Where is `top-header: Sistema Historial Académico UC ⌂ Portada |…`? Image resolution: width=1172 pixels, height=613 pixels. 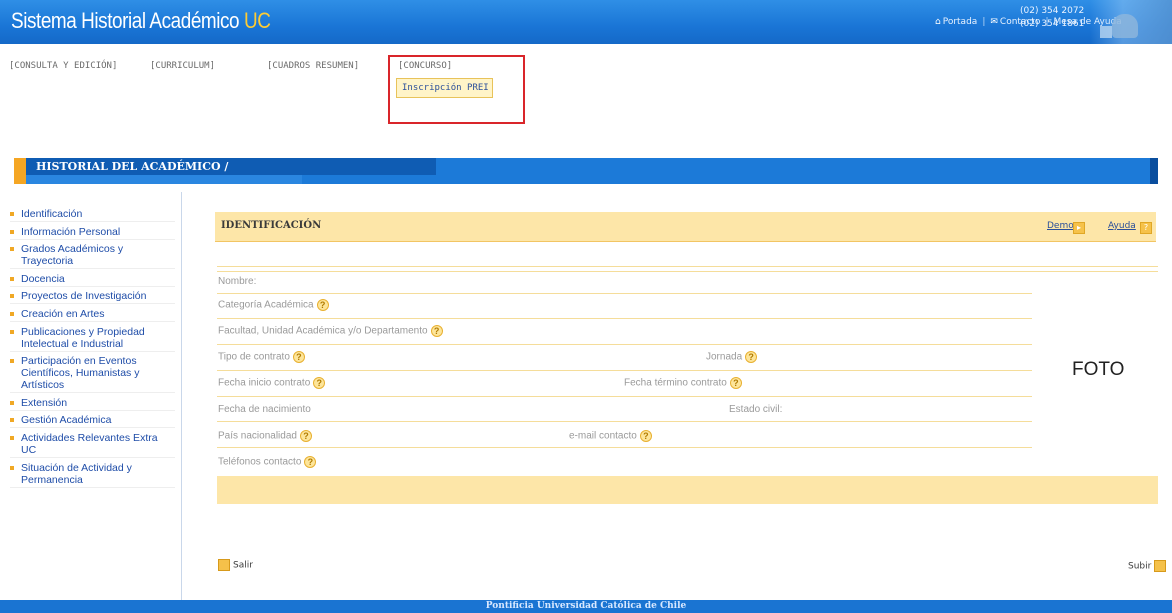 top-header: Sistema Historial Académico UC ⌂ Portada |… is located at coordinates (586, 22).